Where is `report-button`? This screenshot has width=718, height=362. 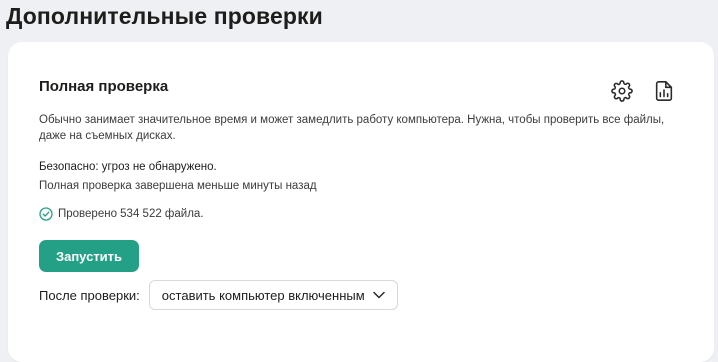 report-button is located at coordinates (664, 91).